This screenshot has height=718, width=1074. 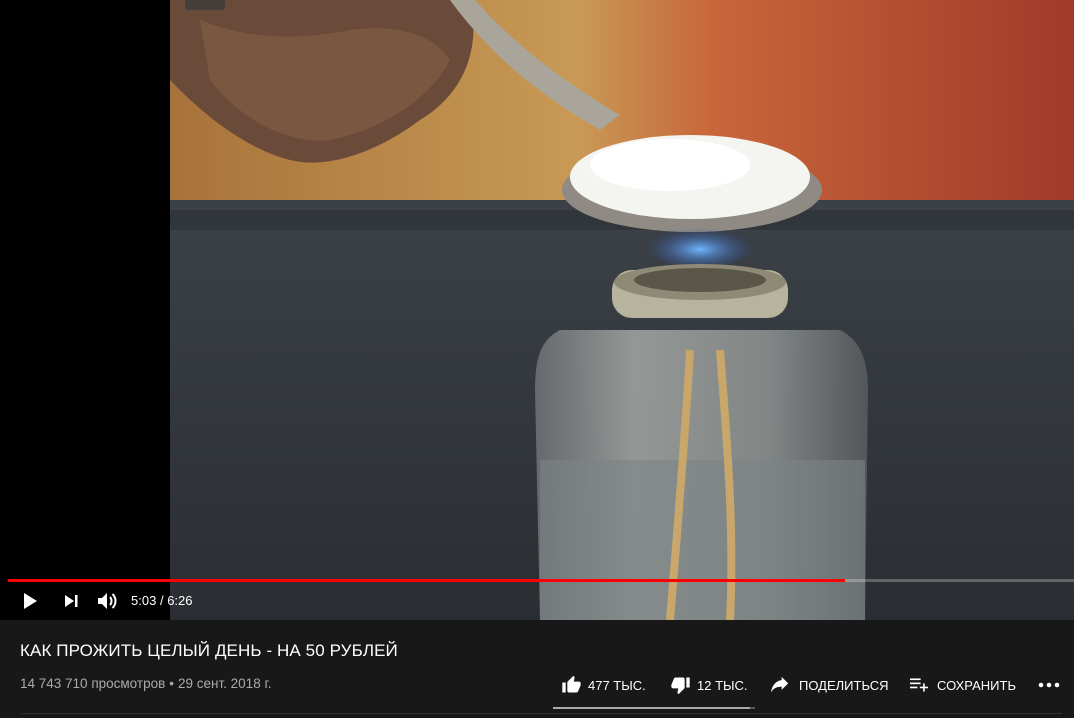 I want to click on next-icon, so click(x=71, y=601).